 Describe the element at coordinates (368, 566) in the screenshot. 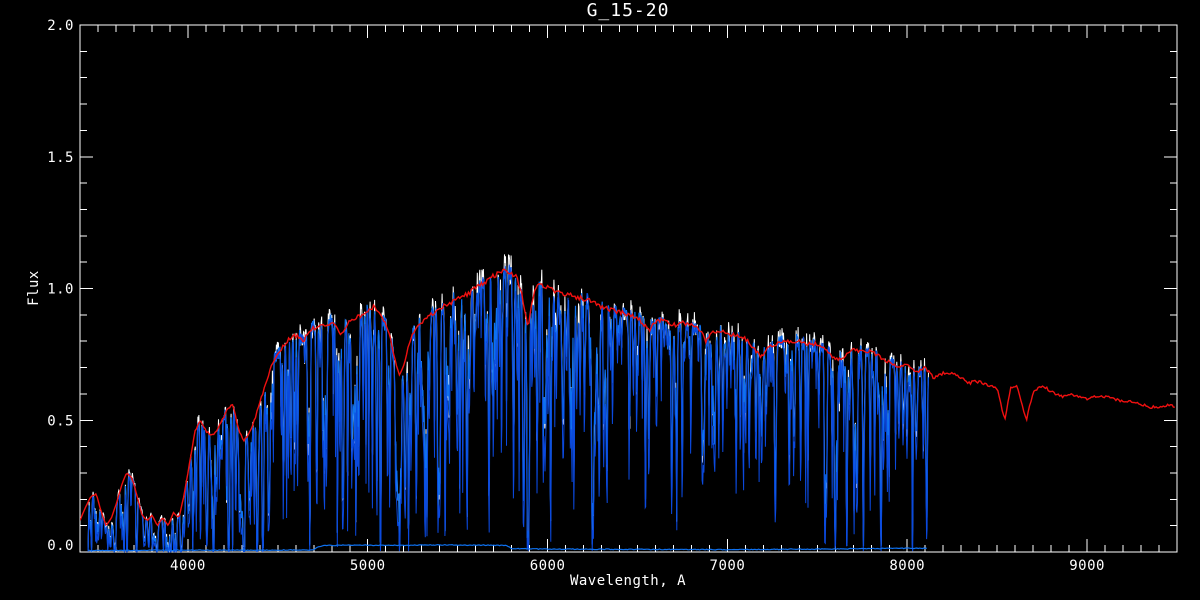

I see `x-tick-label: 5000` at that location.